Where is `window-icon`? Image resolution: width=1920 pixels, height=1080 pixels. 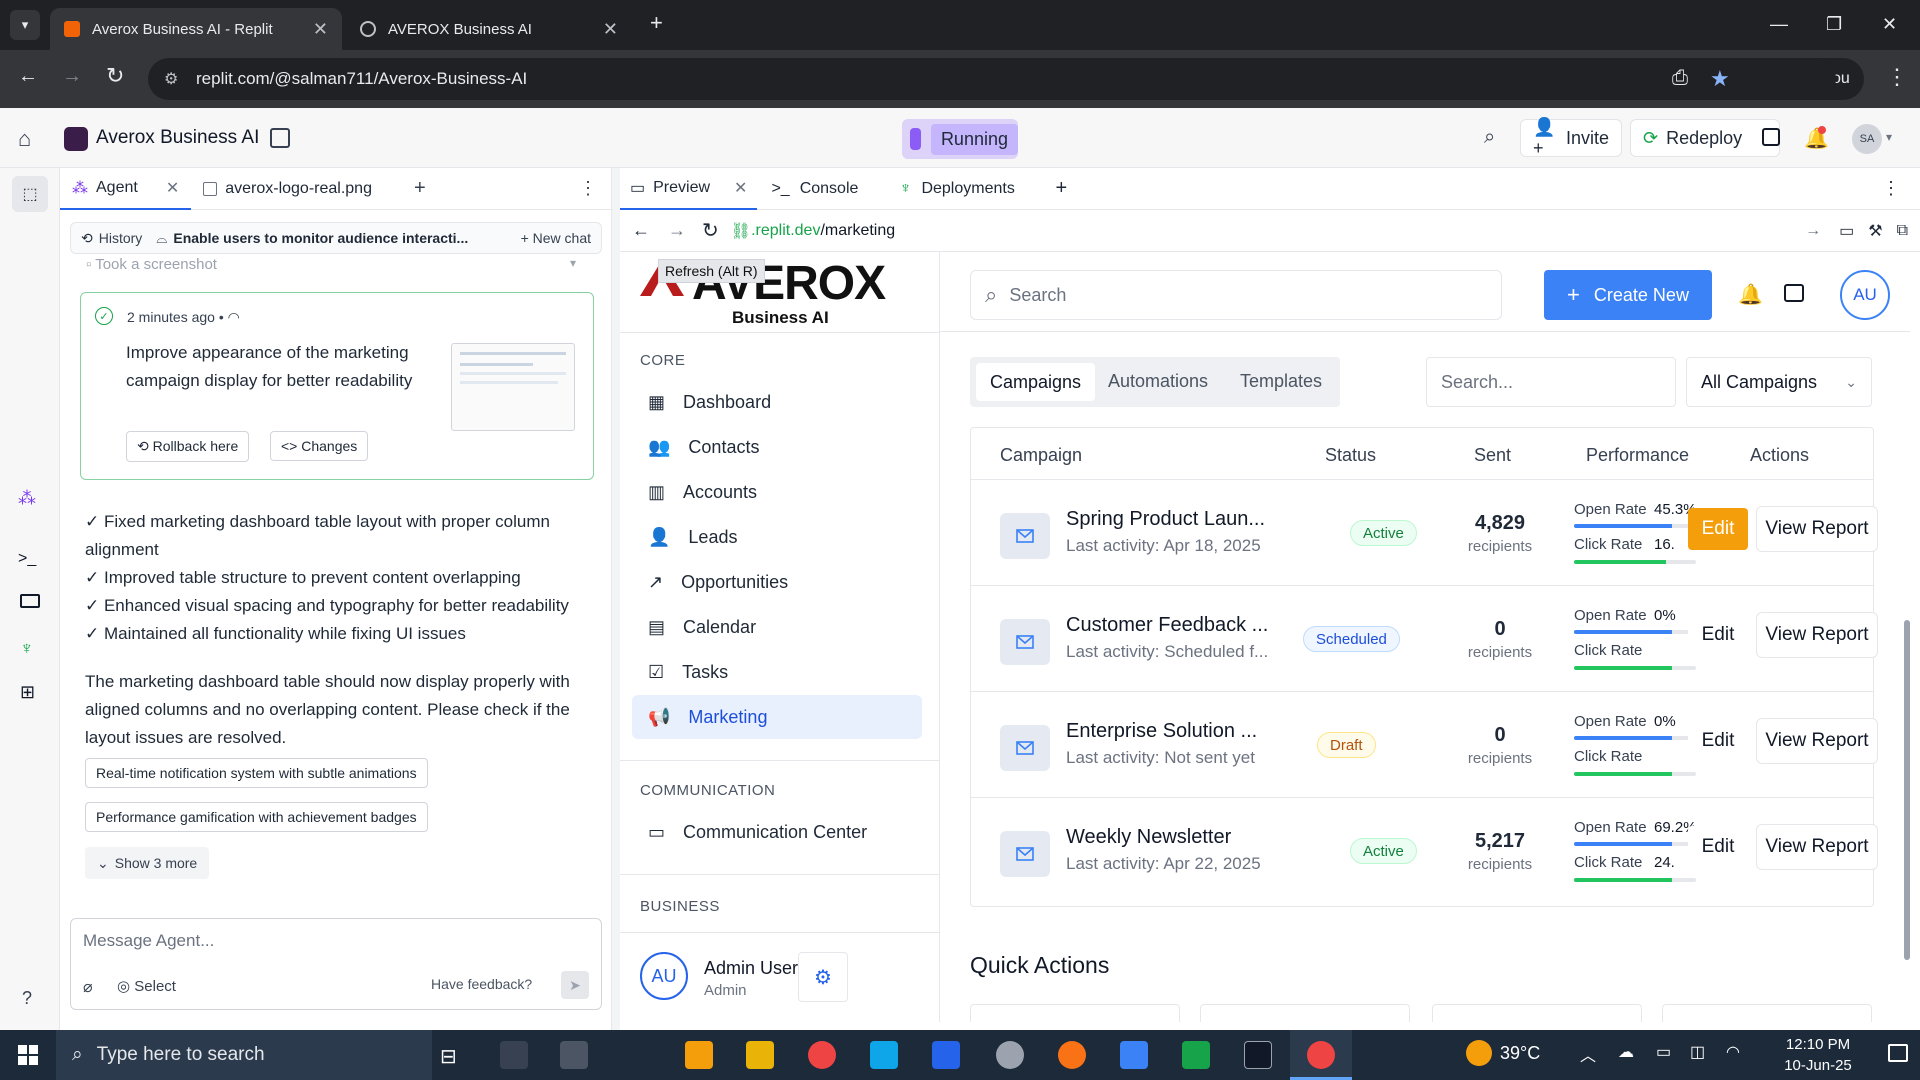 window-icon is located at coordinates (1771, 137).